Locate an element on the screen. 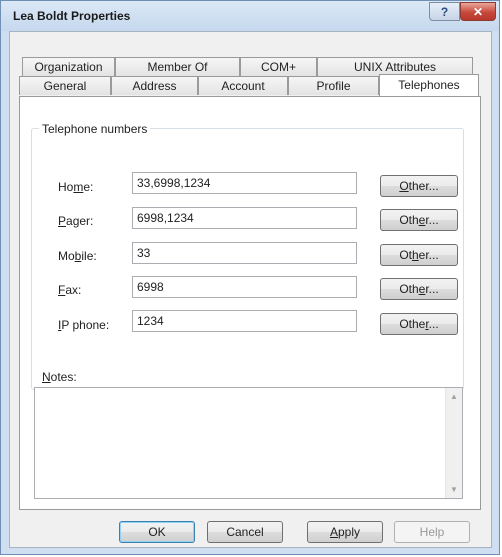  title-bar: Lea Boldt Properties ? ✕ is located at coordinates (250, 16).